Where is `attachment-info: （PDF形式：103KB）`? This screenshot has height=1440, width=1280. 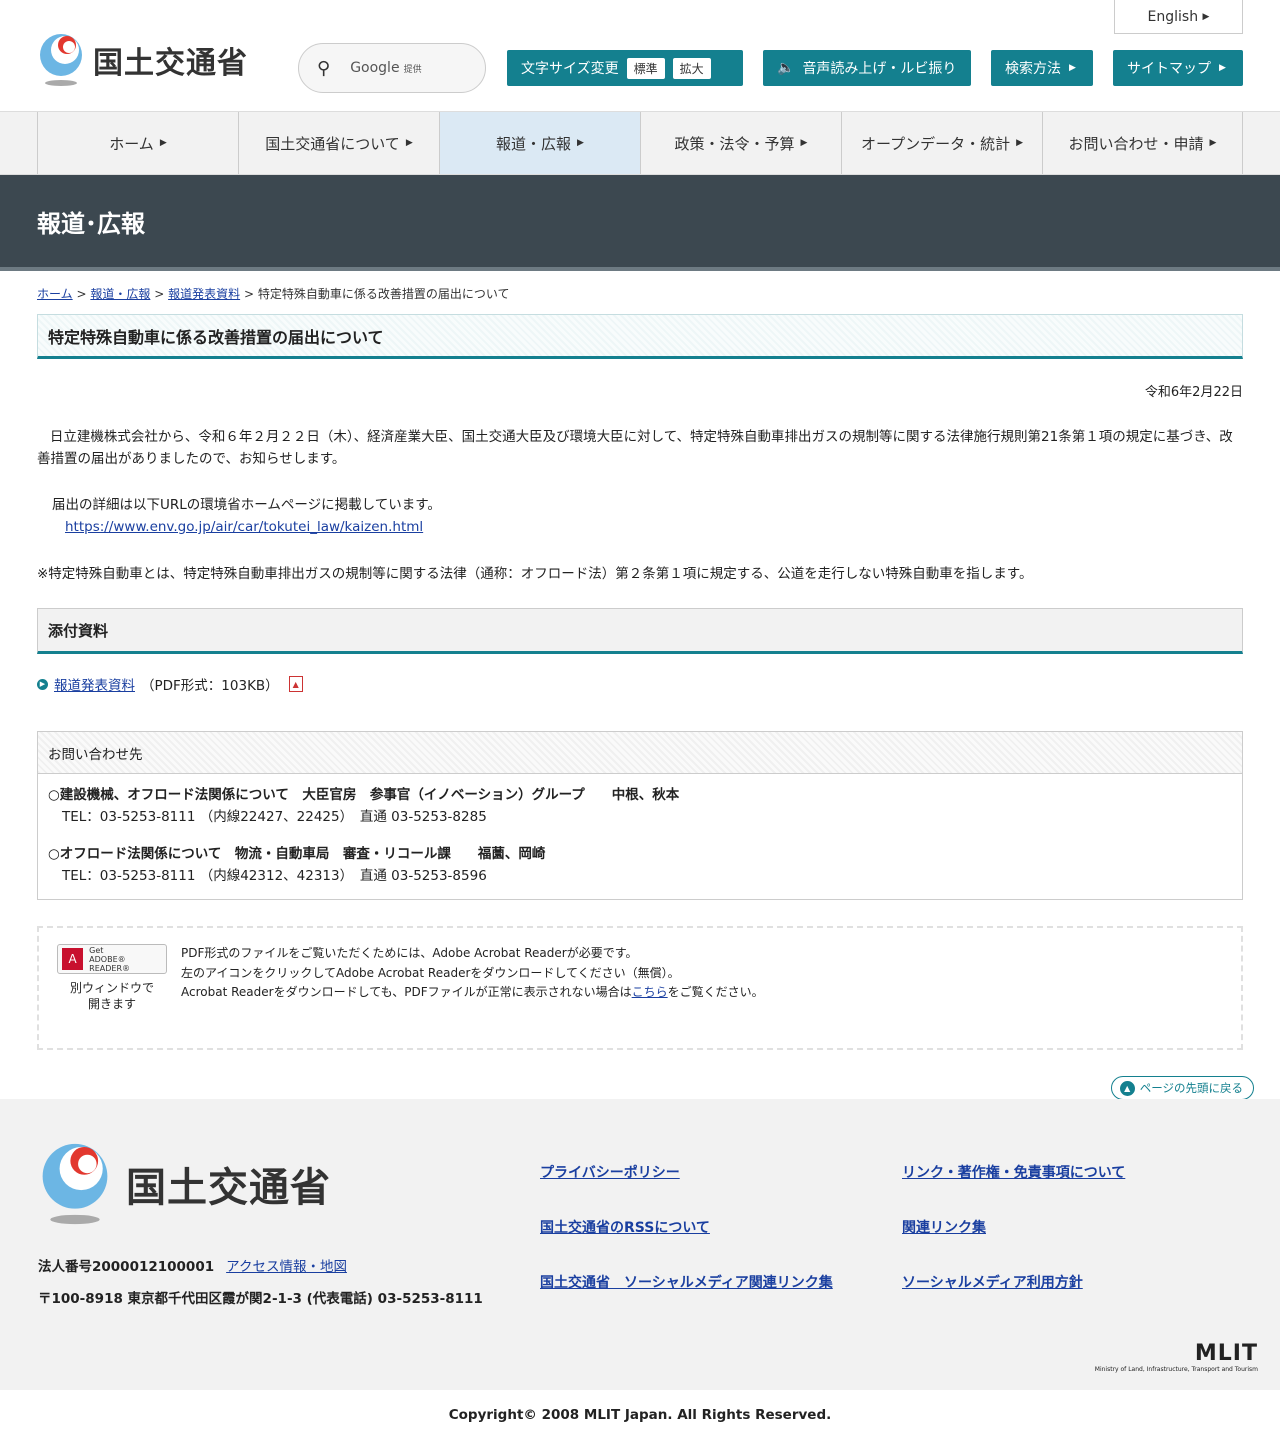 attachment-info: （PDF形式：103KB） is located at coordinates (210, 686).